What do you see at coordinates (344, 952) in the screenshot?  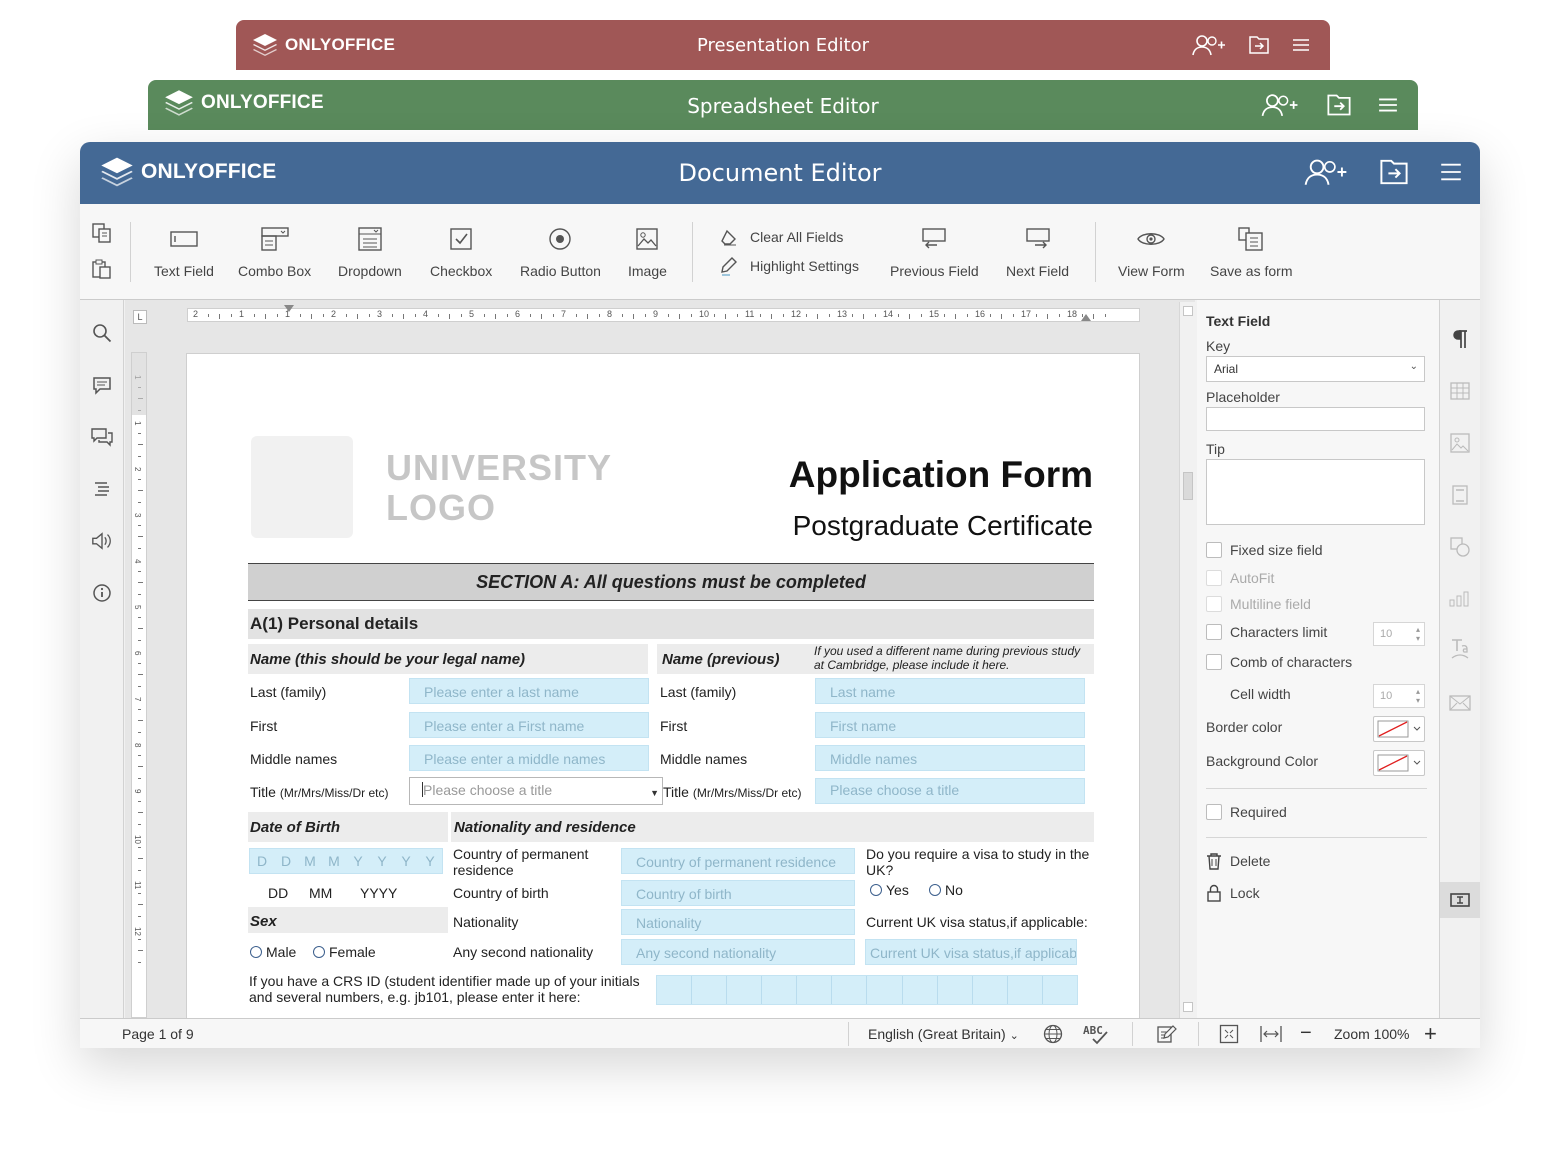 I see `sex-female-option: Female` at bounding box center [344, 952].